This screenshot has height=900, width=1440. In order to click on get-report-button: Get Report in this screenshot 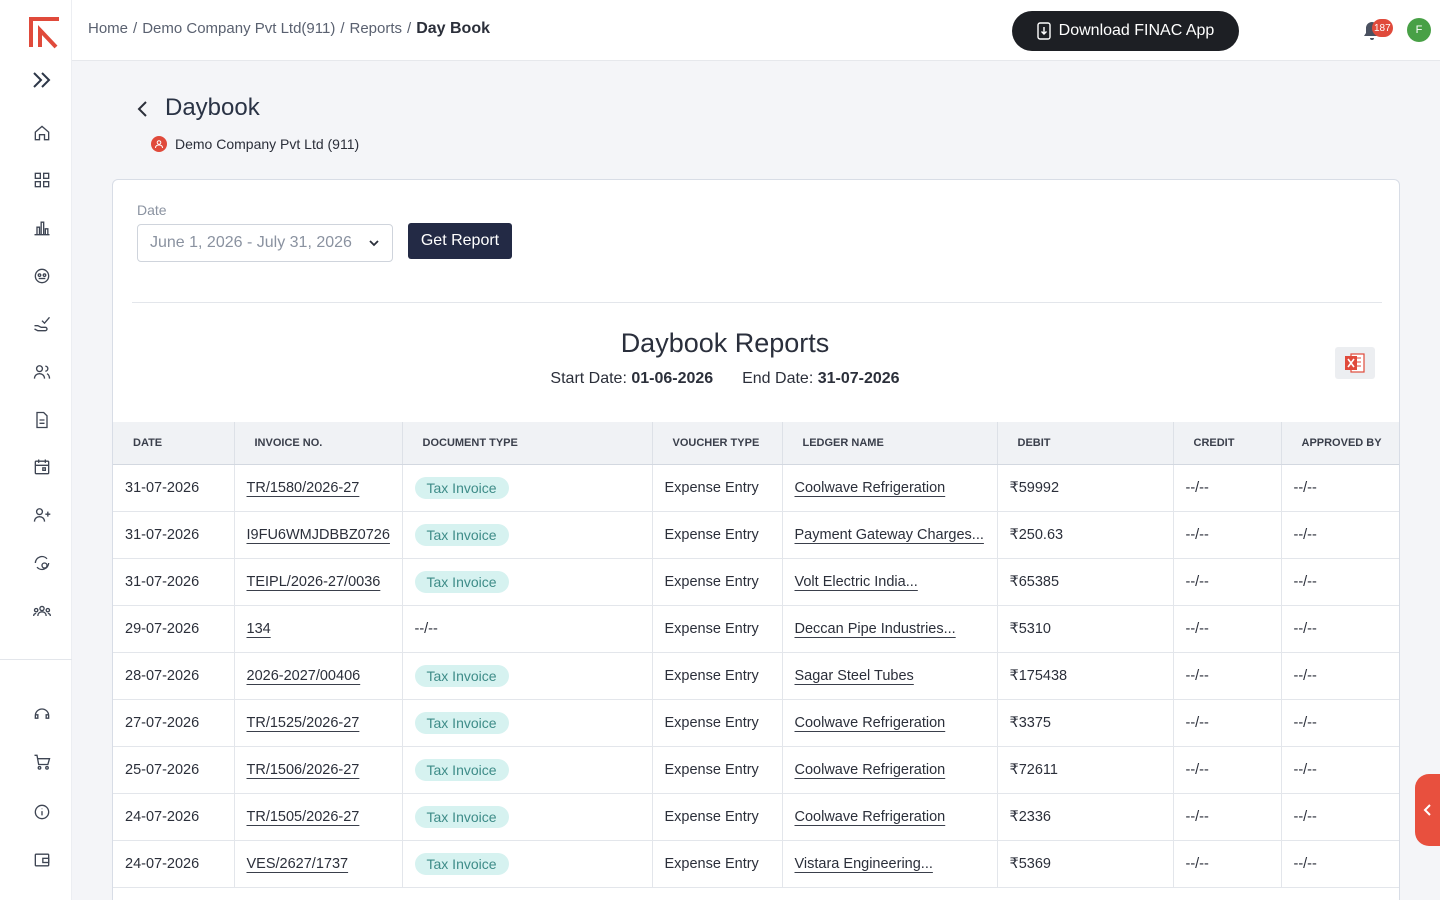, I will do `click(460, 241)`.